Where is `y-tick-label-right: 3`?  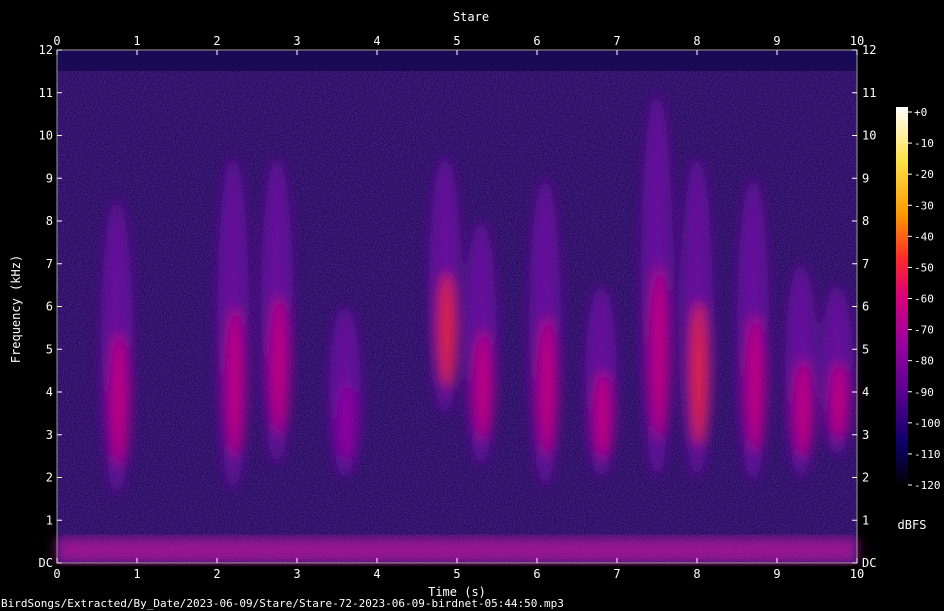
y-tick-label-right: 3 is located at coordinates (865, 435).